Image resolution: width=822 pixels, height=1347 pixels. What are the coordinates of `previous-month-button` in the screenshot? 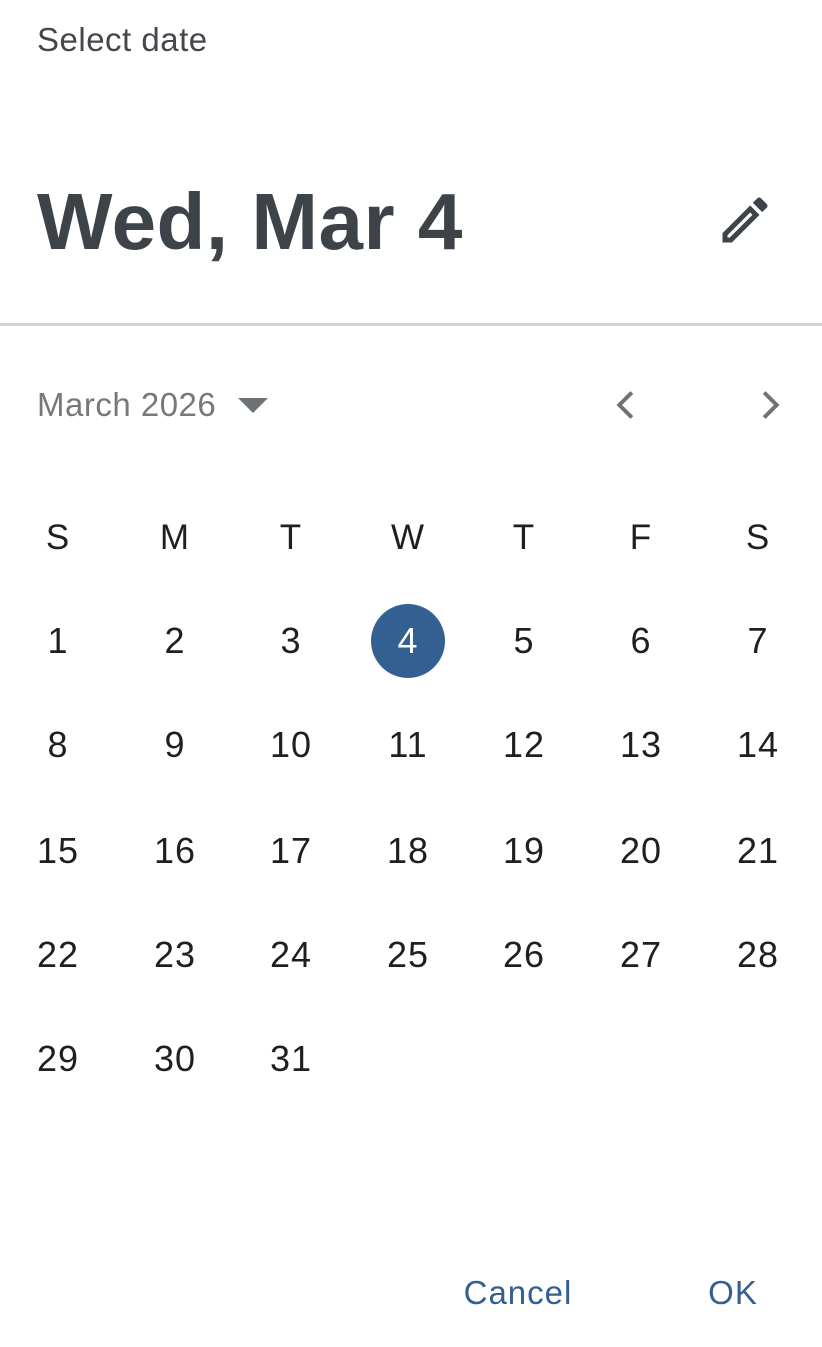 It's located at (626, 405).